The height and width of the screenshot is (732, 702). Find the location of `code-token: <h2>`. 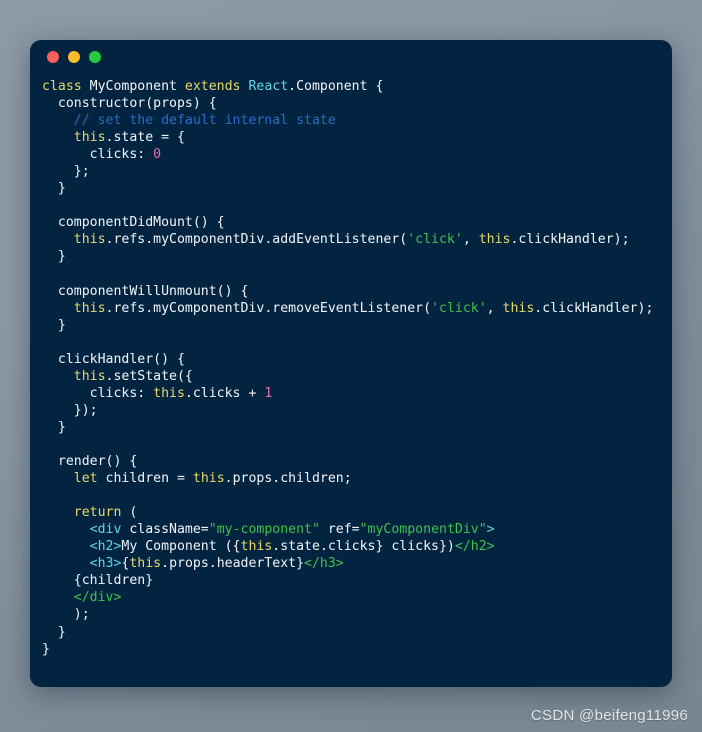

code-token: <h2> is located at coordinates (105, 547).